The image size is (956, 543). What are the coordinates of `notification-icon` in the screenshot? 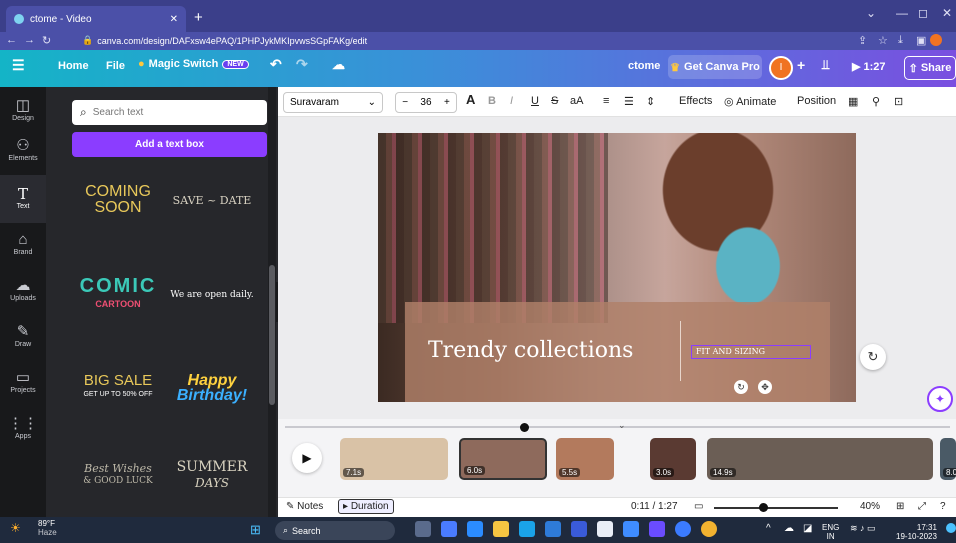 It's located at (951, 528).